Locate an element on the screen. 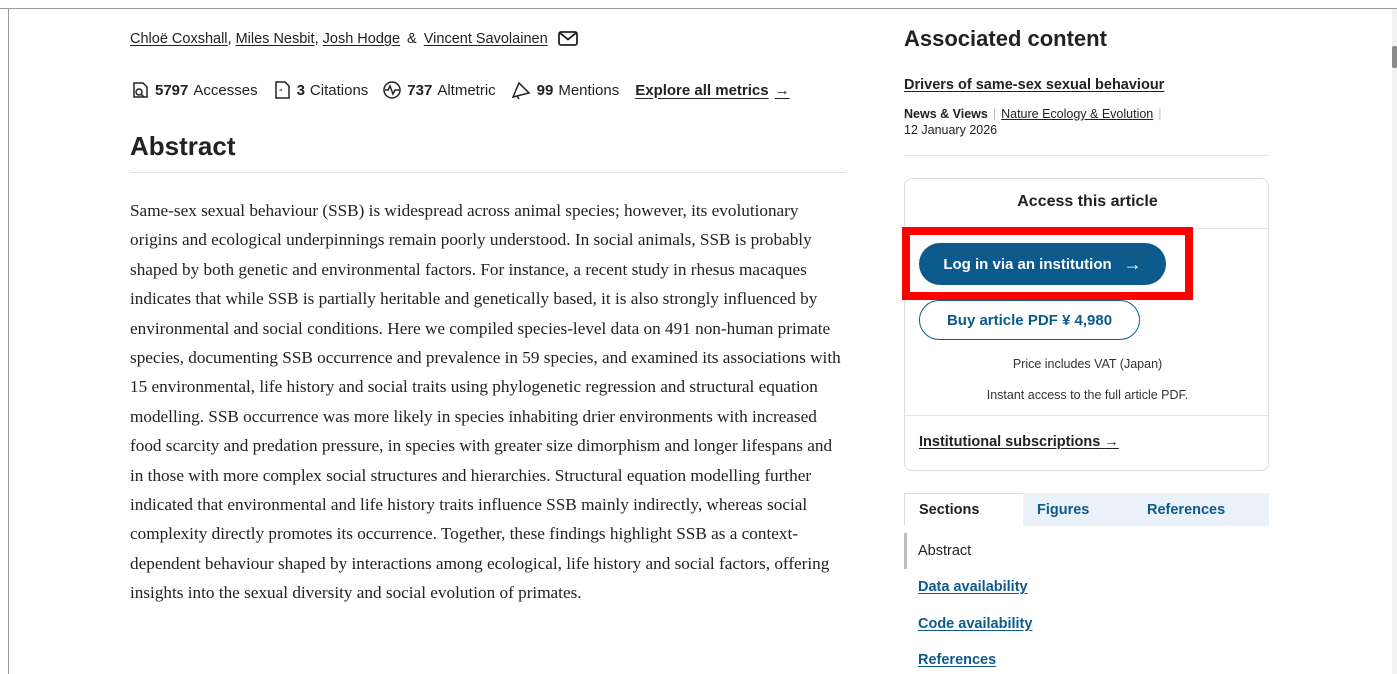 This screenshot has width=1397, height=674. mentions-icon is located at coordinates (521, 90).